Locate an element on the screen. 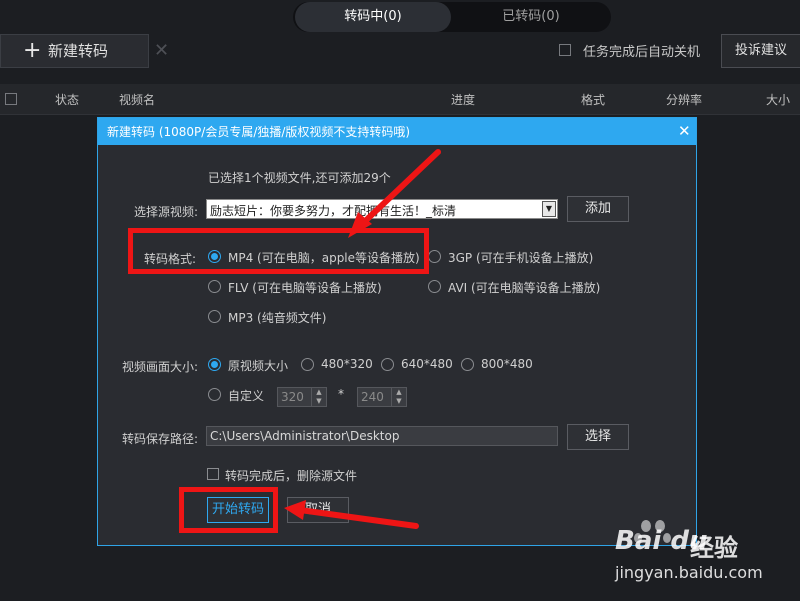 This screenshot has height=601, width=800. annotation-arrow-format is located at coordinates (399, 189).